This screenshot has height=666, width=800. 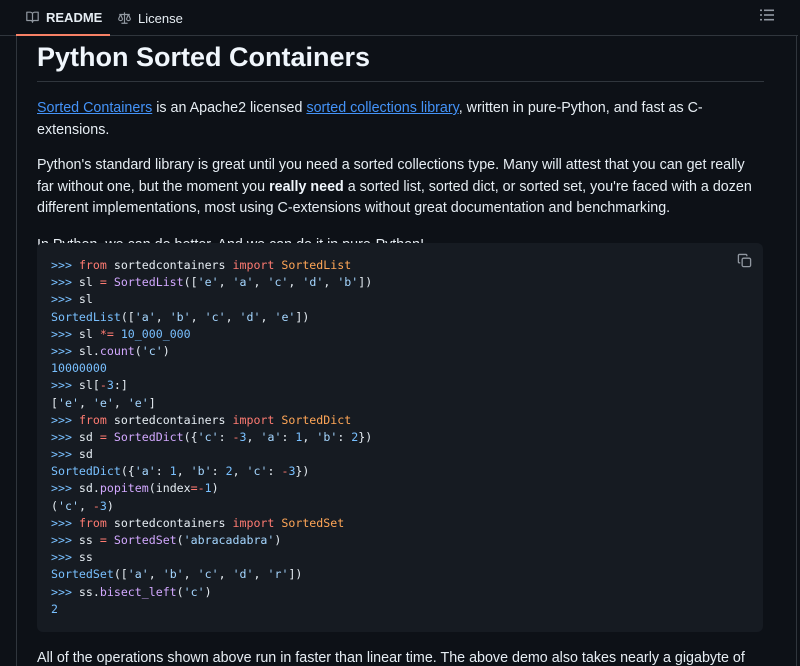 What do you see at coordinates (166, 540) in the screenshot?
I see `code-line: >>> ss = SortedSet('abracadabra')` at bounding box center [166, 540].